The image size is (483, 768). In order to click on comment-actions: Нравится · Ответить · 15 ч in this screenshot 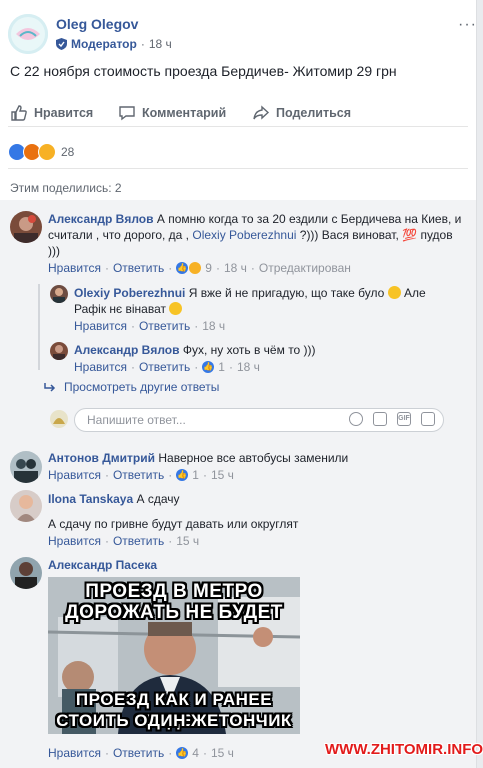, I will do `click(124, 541)`.